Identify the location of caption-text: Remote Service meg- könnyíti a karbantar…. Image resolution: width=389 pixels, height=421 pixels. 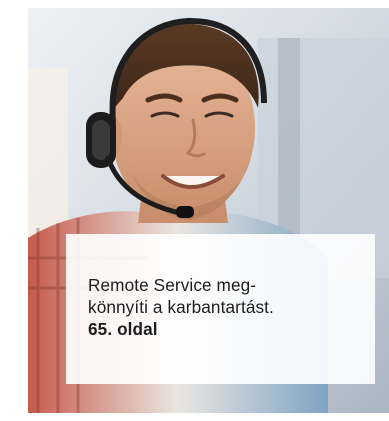
(221, 307).